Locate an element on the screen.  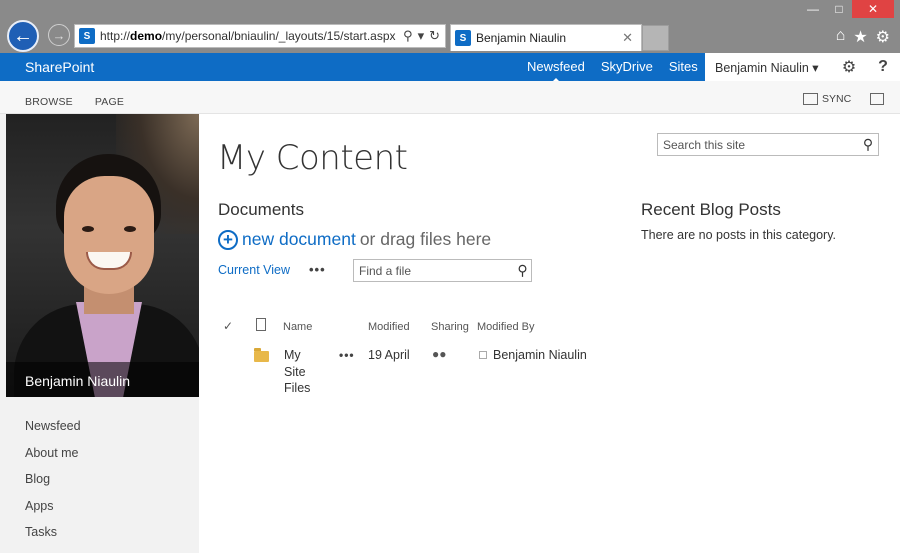
new-document-area: + new document or drag files here is located at coordinates (354, 239).